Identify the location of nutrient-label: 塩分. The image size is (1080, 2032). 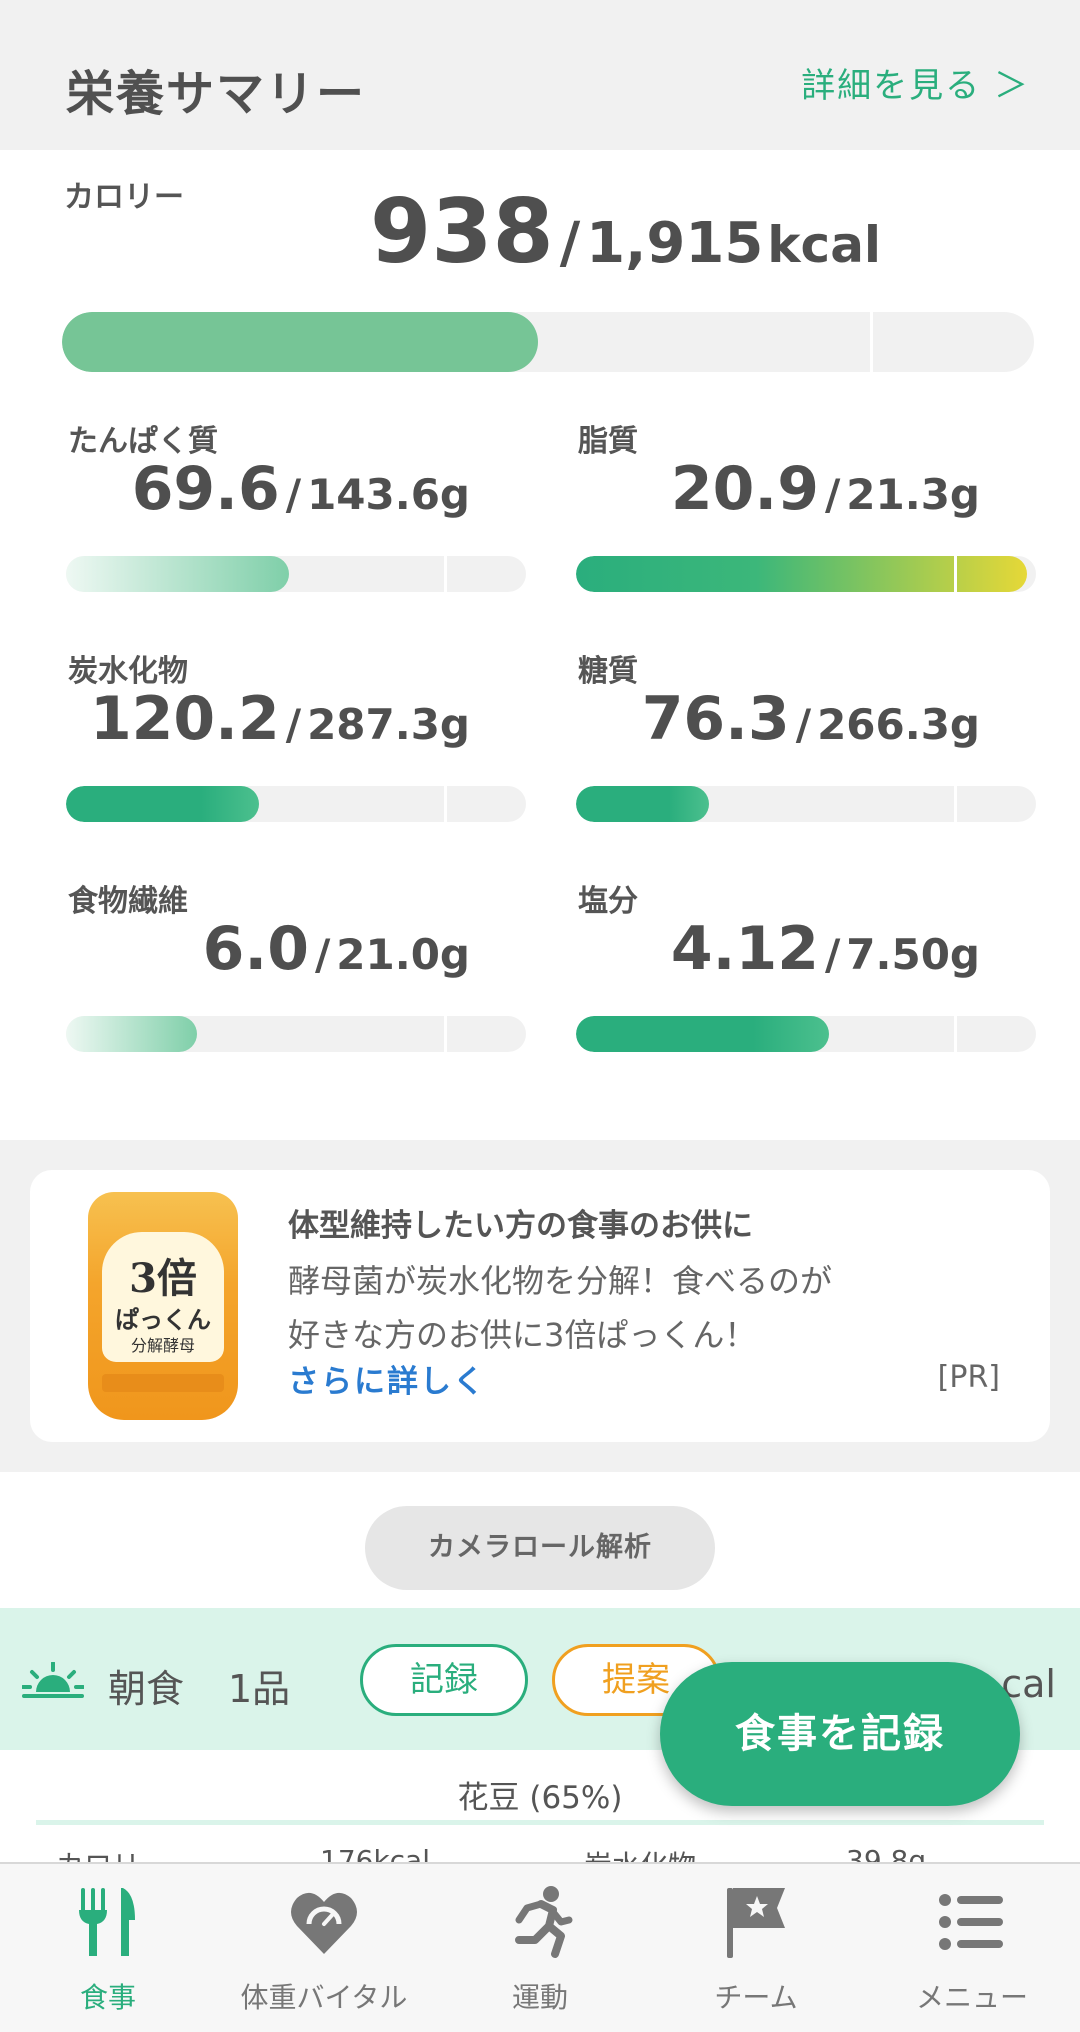
(608, 901).